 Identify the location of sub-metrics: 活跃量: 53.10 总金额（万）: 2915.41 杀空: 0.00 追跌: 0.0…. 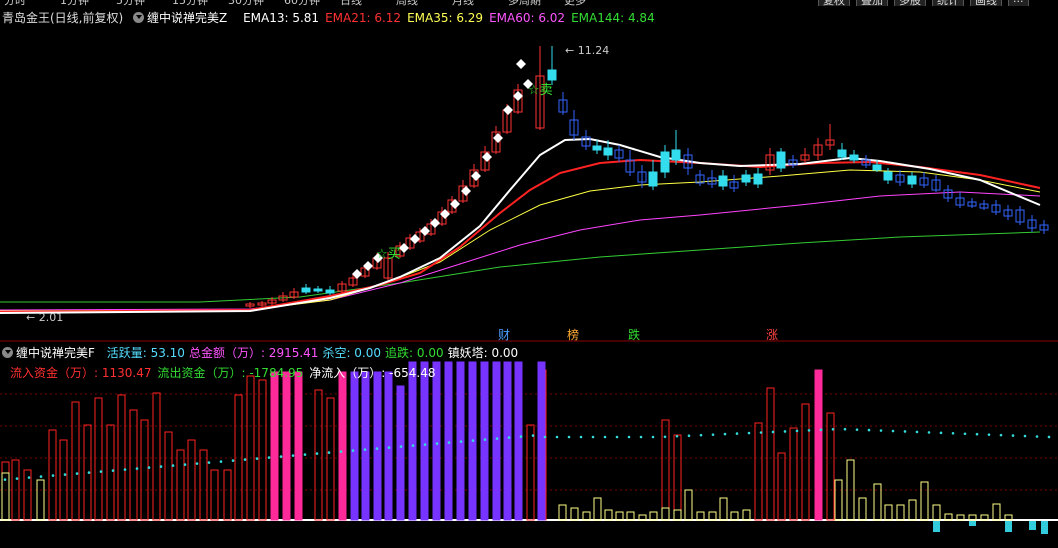
(314, 353).